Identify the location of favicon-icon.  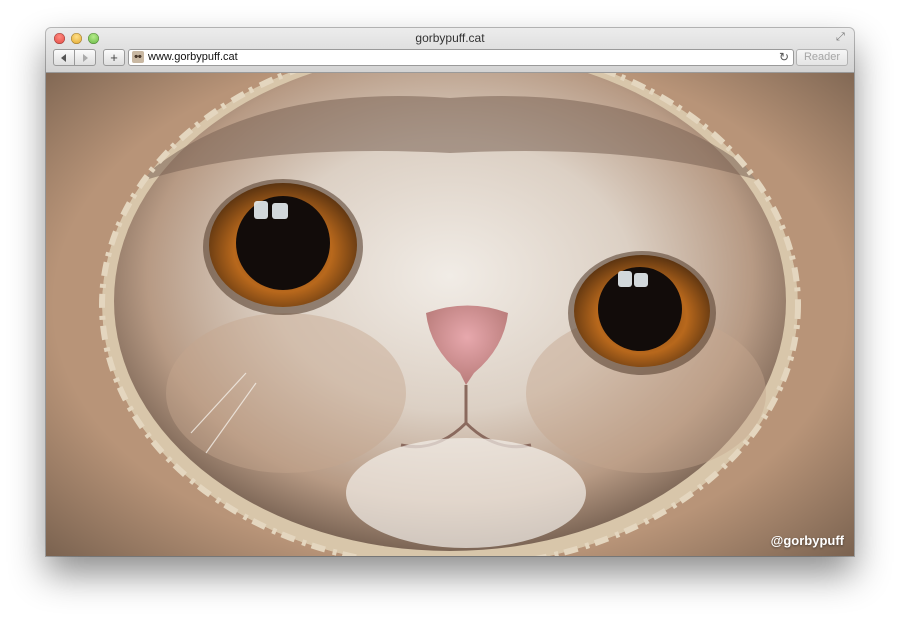
(138, 57).